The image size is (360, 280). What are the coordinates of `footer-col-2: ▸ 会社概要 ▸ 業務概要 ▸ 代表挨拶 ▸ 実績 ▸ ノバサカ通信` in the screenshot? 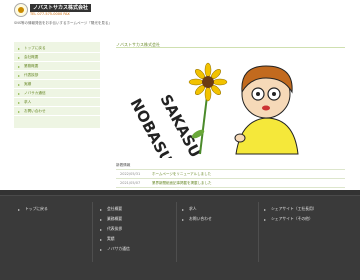 It's located at (115, 229).